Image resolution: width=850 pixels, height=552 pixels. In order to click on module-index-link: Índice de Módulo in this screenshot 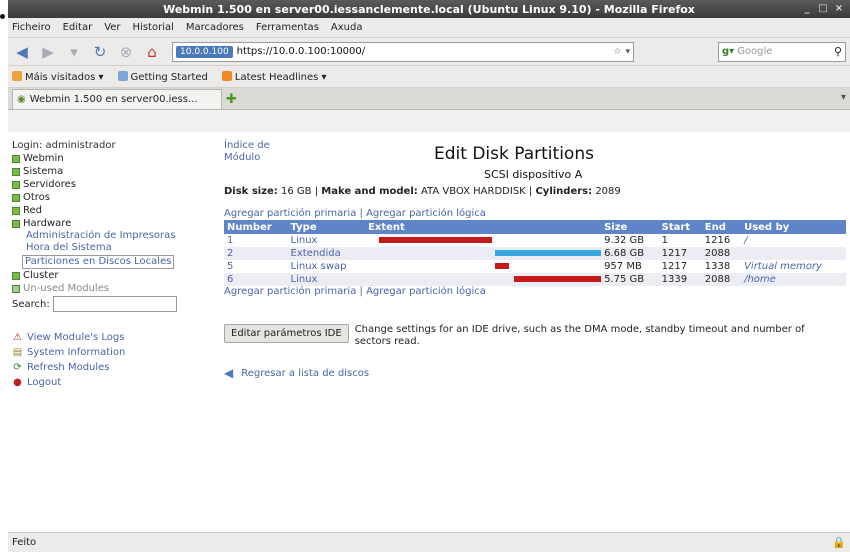, I will do `click(254, 152)`.